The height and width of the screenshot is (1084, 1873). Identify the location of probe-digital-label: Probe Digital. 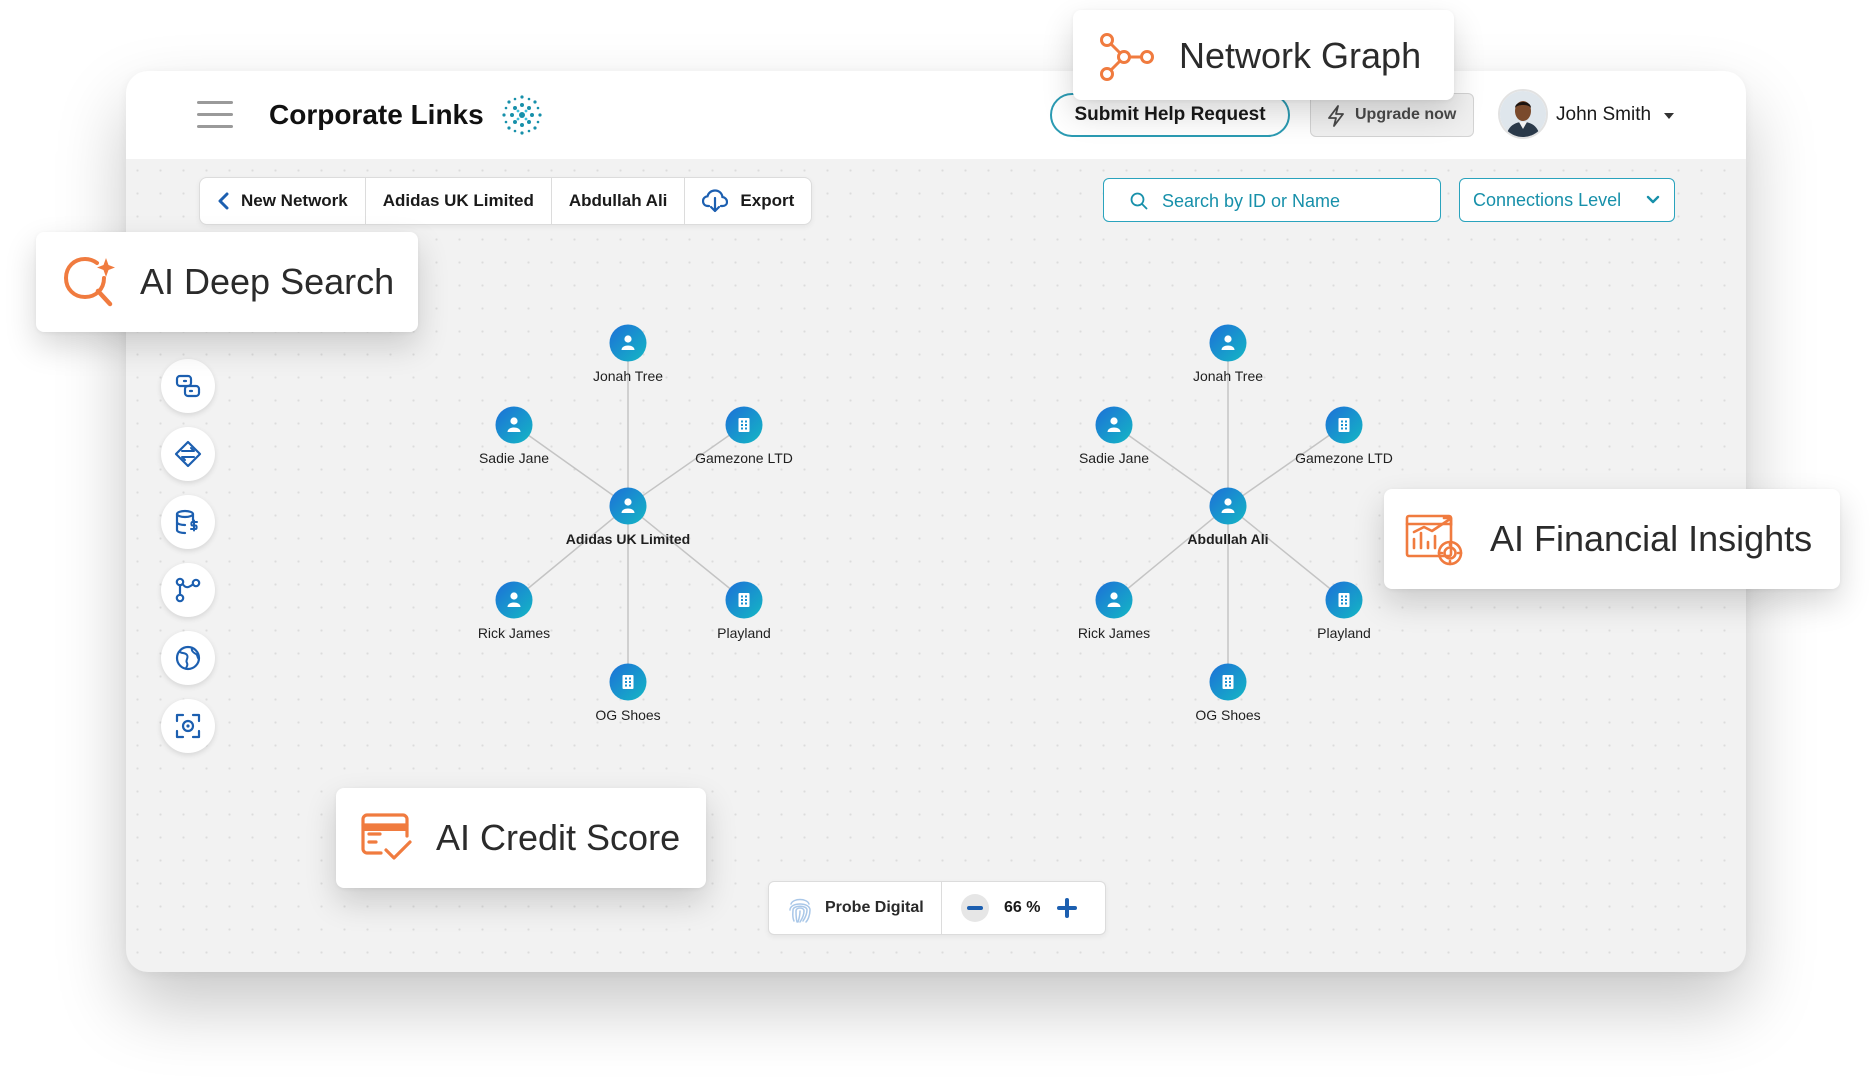
(874, 907).